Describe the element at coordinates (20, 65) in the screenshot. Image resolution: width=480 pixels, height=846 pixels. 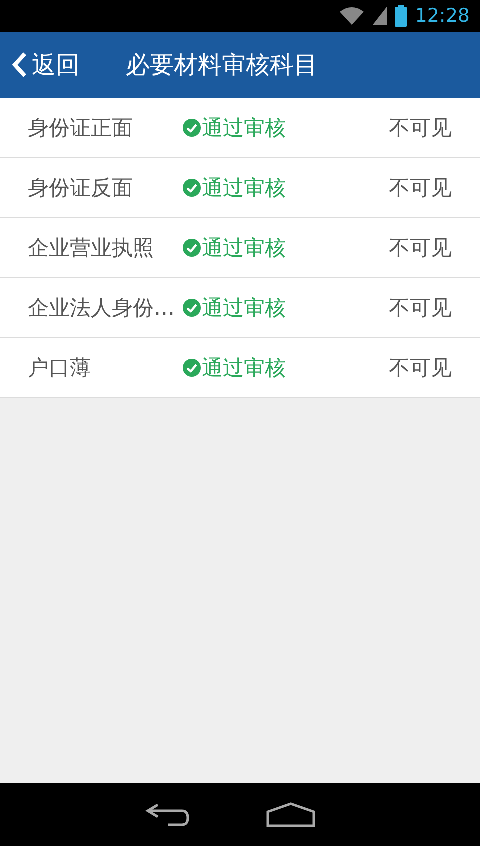
I see `chevron-left-icon` at that location.